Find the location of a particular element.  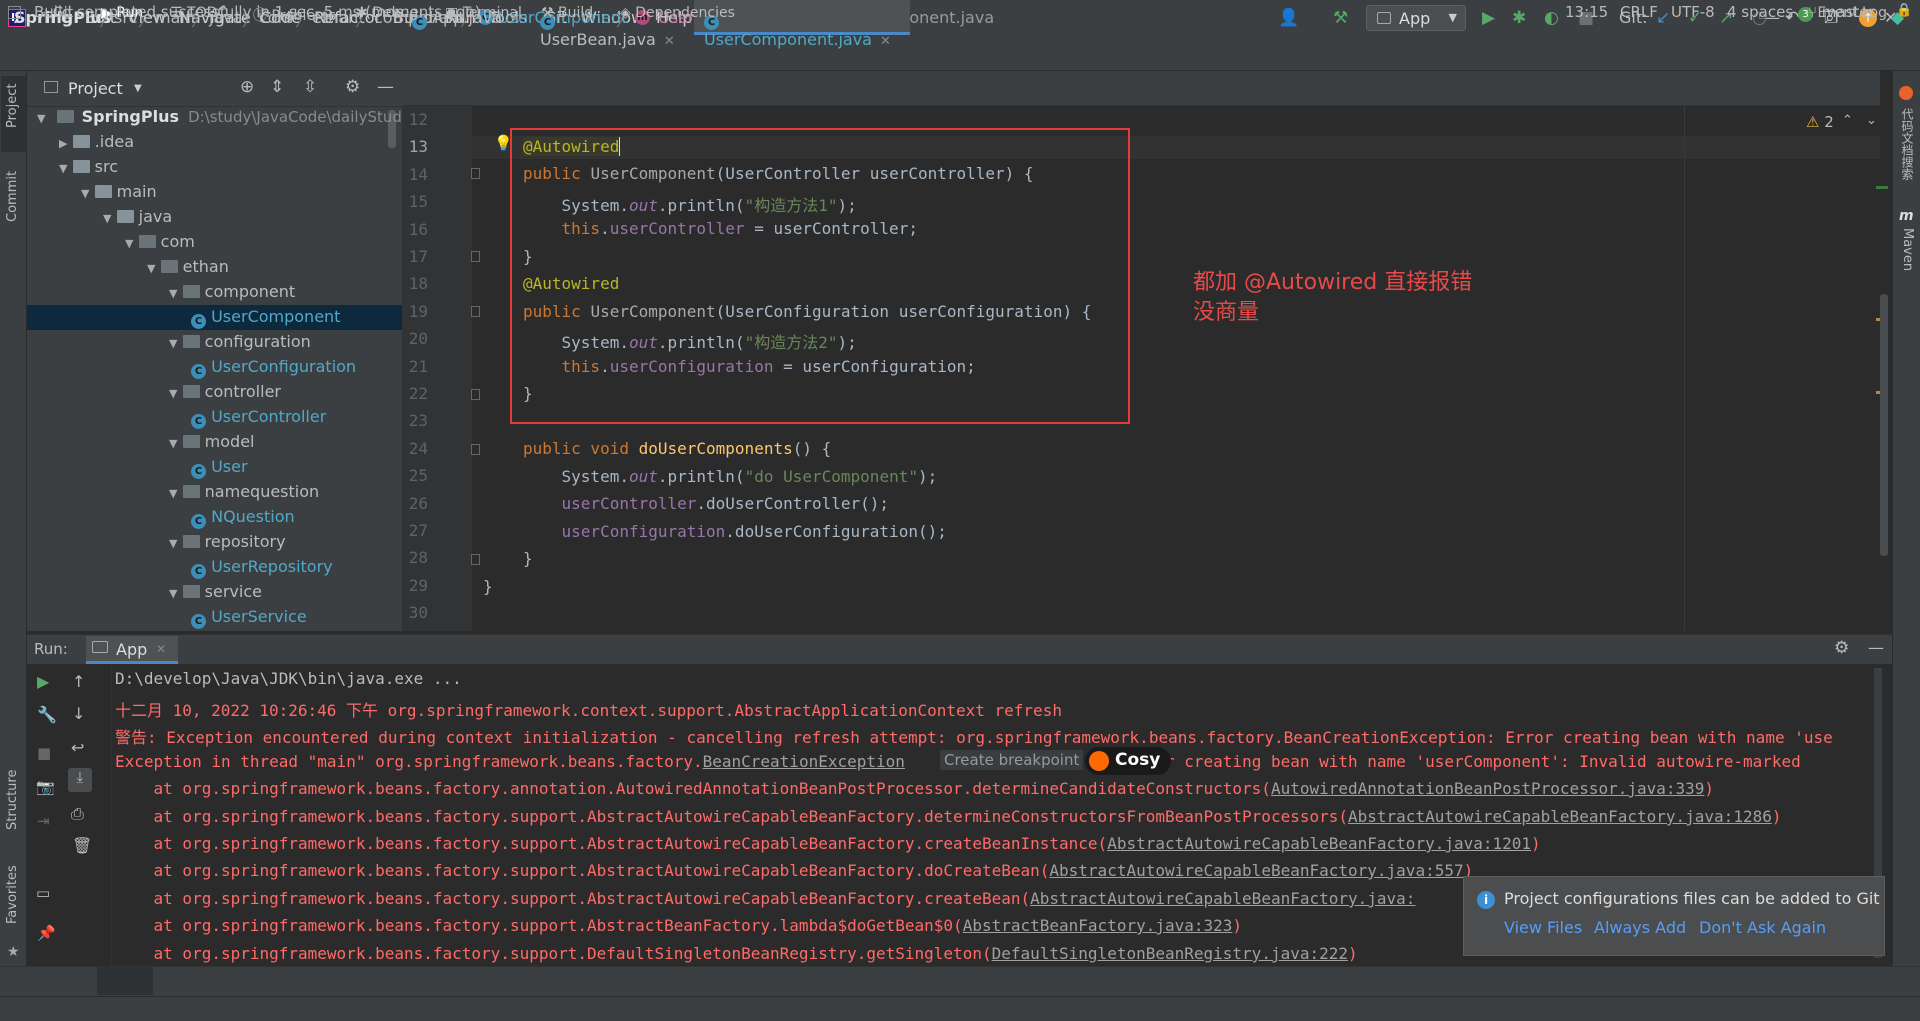

tree-item: C User is located at coordinates (219, 469).